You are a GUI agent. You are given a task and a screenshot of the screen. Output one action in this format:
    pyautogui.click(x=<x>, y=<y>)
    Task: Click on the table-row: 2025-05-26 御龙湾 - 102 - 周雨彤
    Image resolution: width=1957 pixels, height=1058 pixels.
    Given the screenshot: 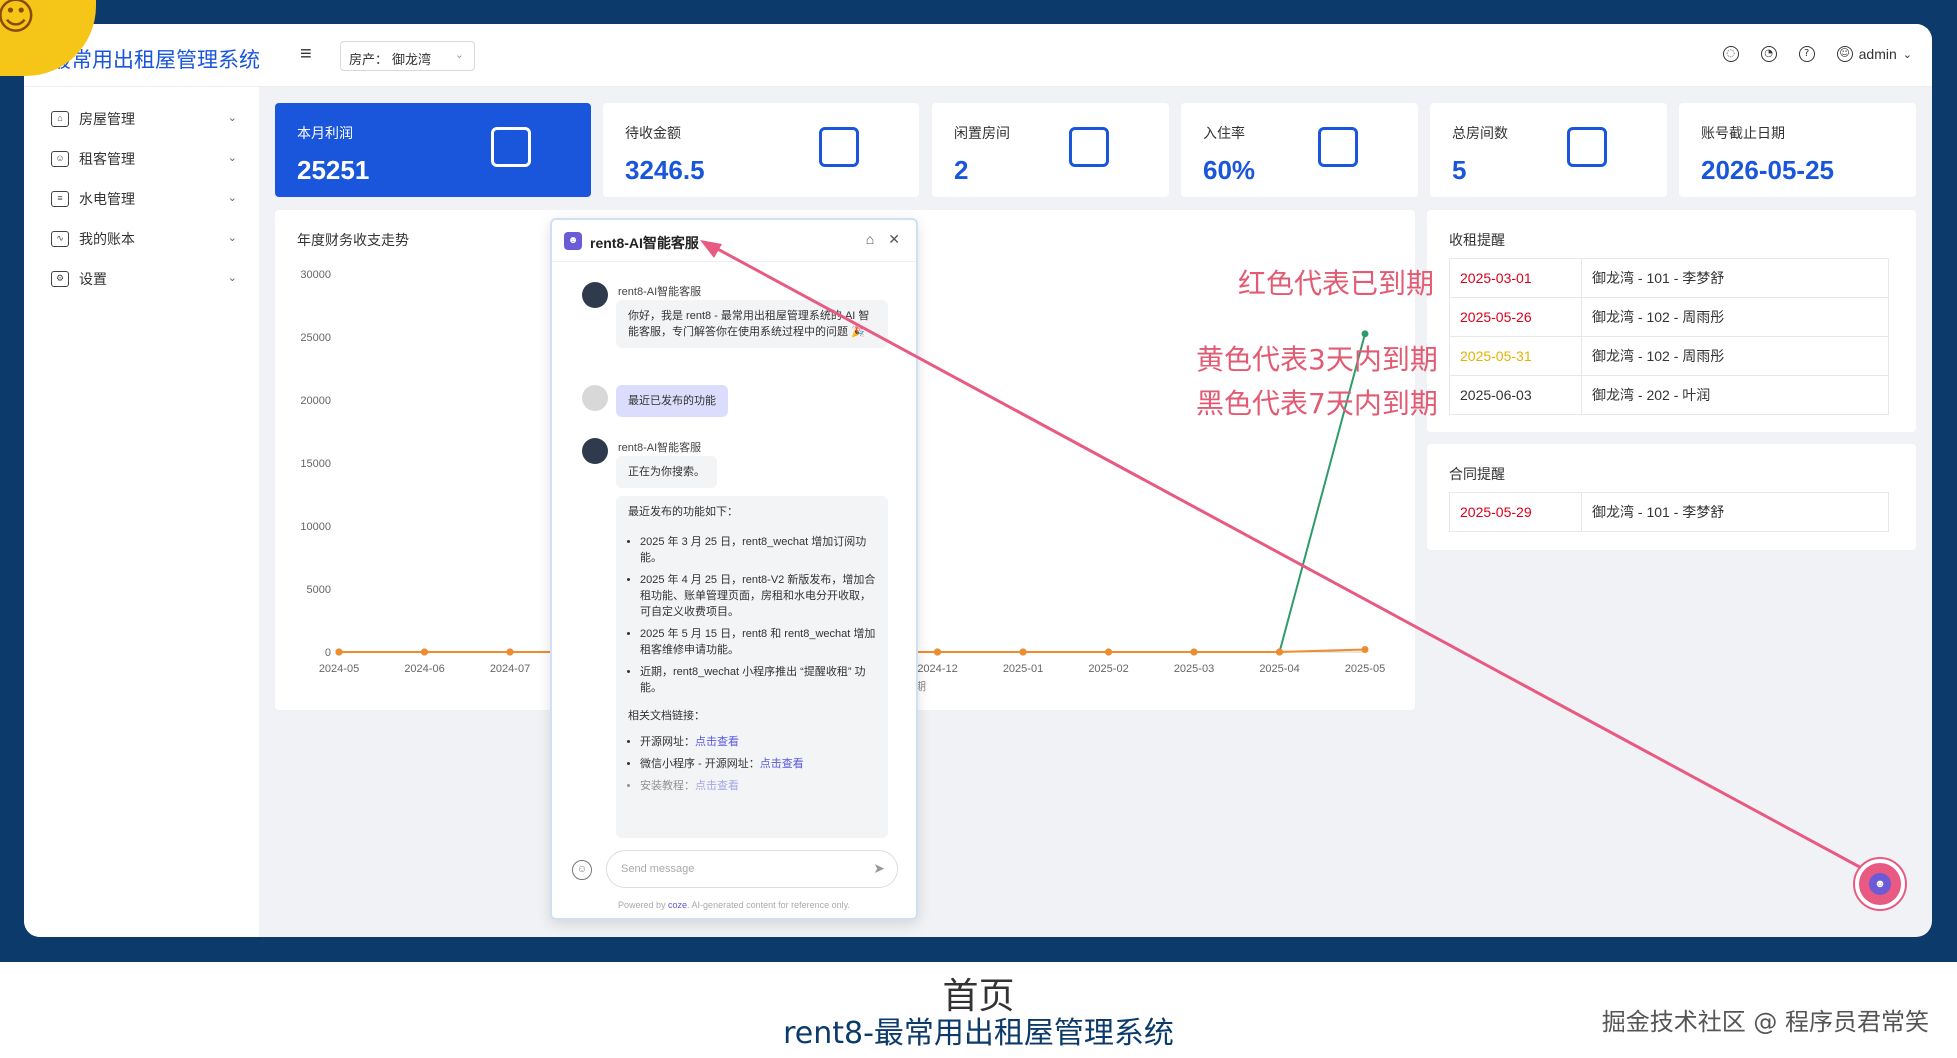 What is the action you would take?
    pyautogui.click(x=1669, y=317)
    